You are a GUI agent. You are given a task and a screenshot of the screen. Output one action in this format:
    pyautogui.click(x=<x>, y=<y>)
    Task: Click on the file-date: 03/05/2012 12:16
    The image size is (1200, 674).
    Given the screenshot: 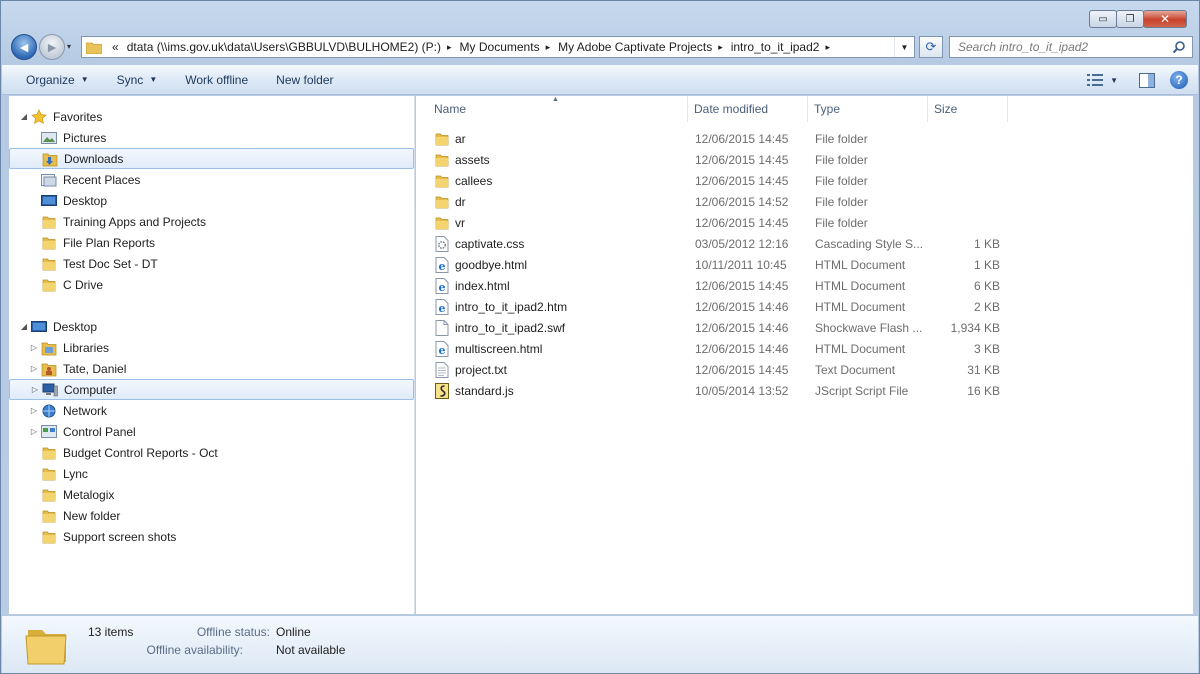 What is the action you would take?
    pyautogui.click(x=742, y=243)
    